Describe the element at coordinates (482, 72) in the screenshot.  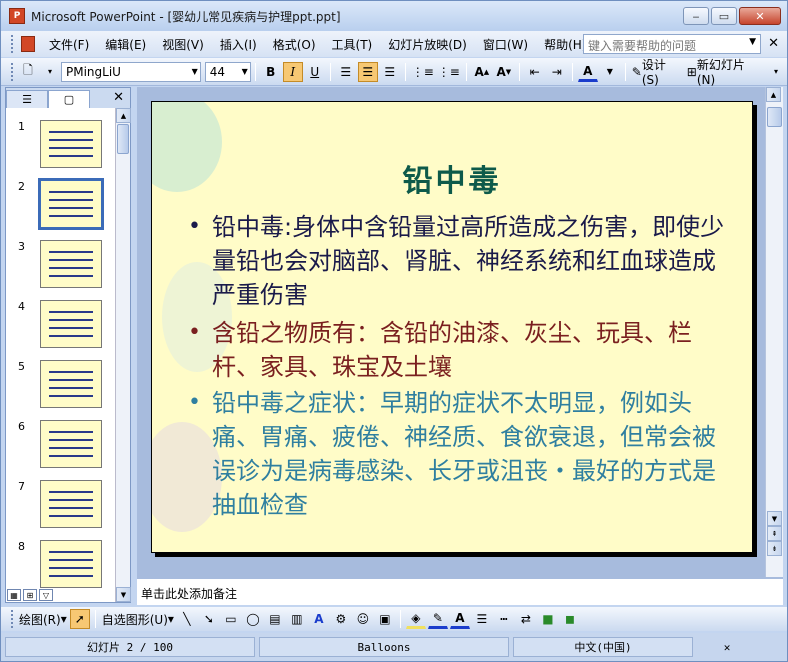
I see `increase-font-icon: A ▲` at that location.